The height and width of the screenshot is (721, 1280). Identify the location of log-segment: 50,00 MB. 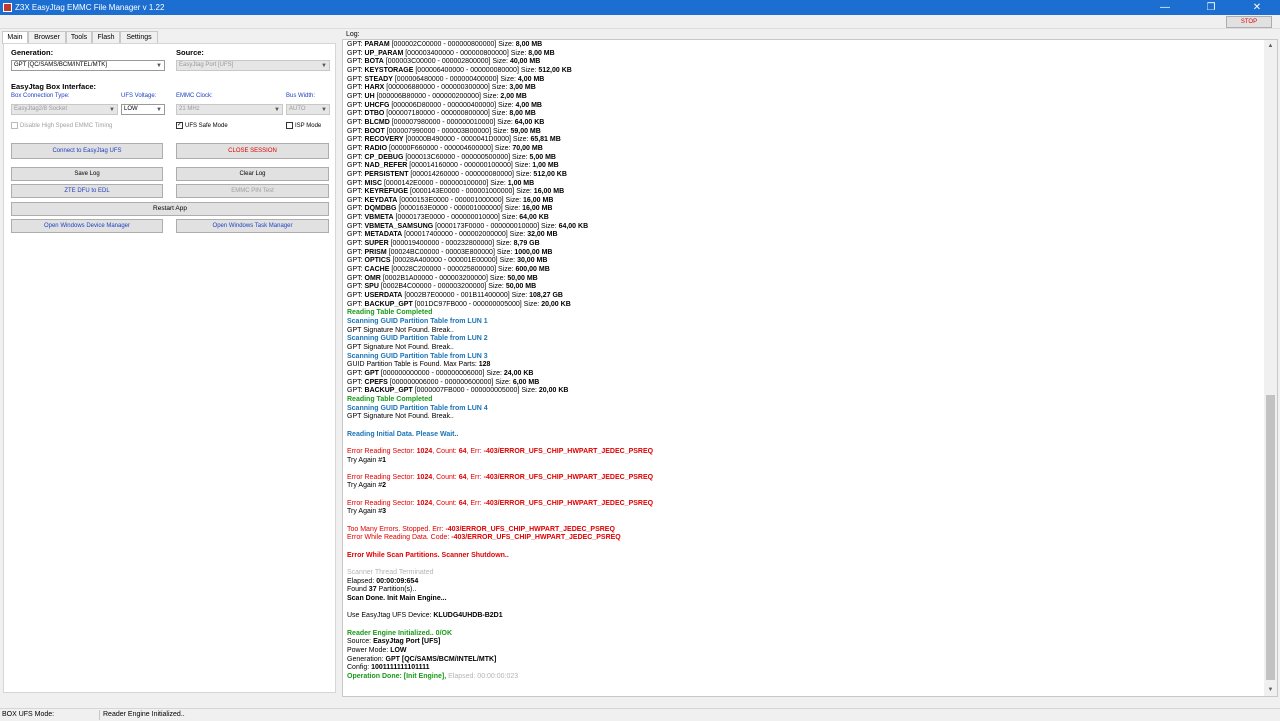
(521, 287).